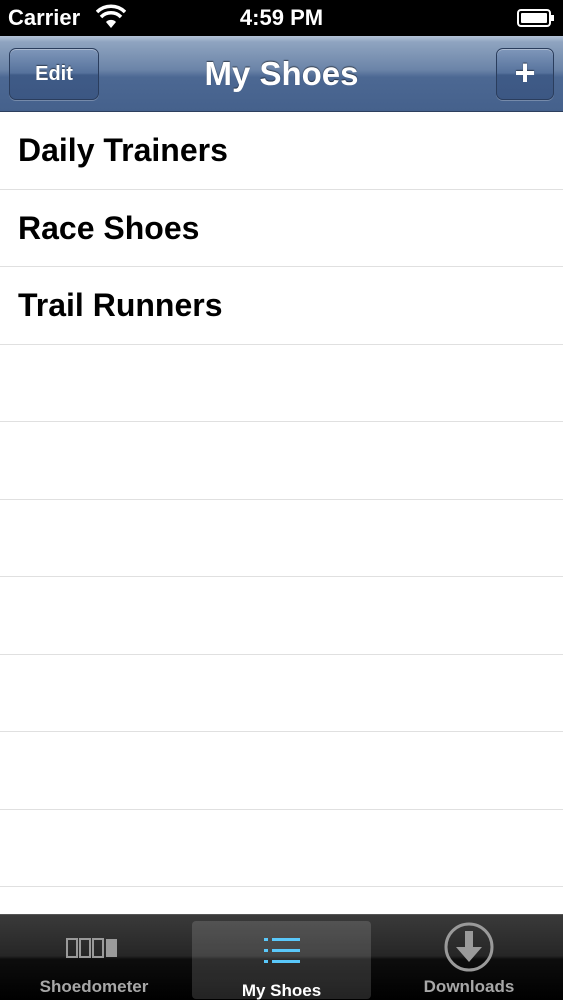 This screenshot has width=563, height=1000. I want to click on tab-label: Shoedometer, so click(94, 986).